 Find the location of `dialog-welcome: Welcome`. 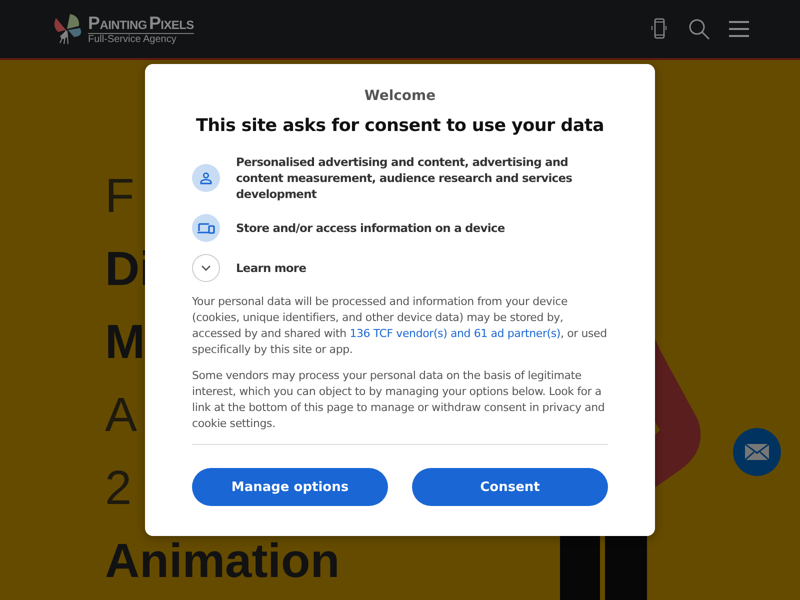

dialog-welcome: Welcome is located at coordinates (400, 96).